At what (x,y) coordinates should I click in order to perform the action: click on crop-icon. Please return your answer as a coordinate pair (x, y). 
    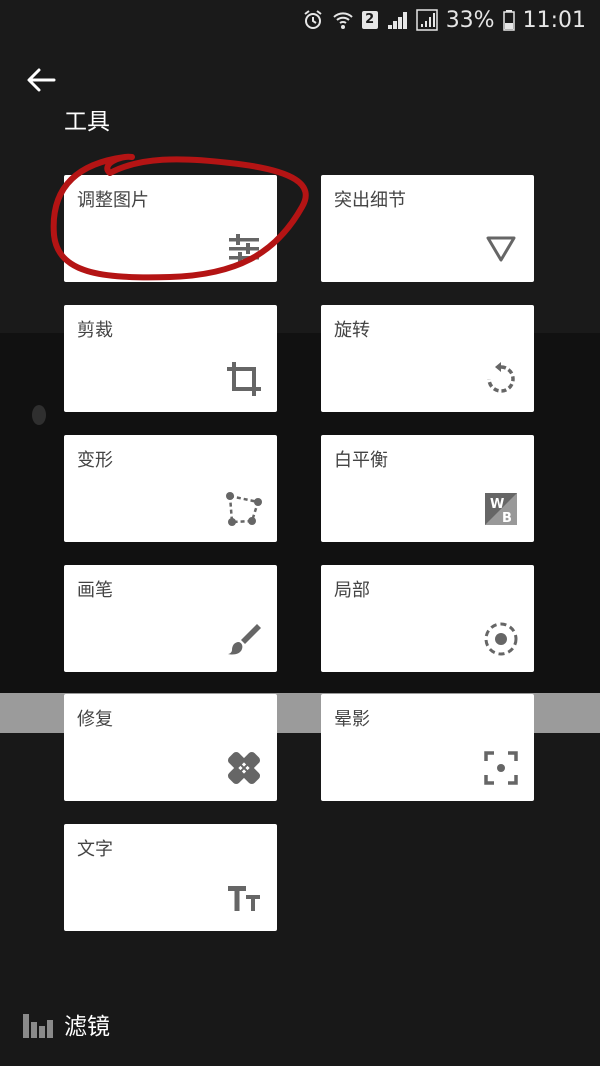
    Looking at the image, I should click on (244, 379).